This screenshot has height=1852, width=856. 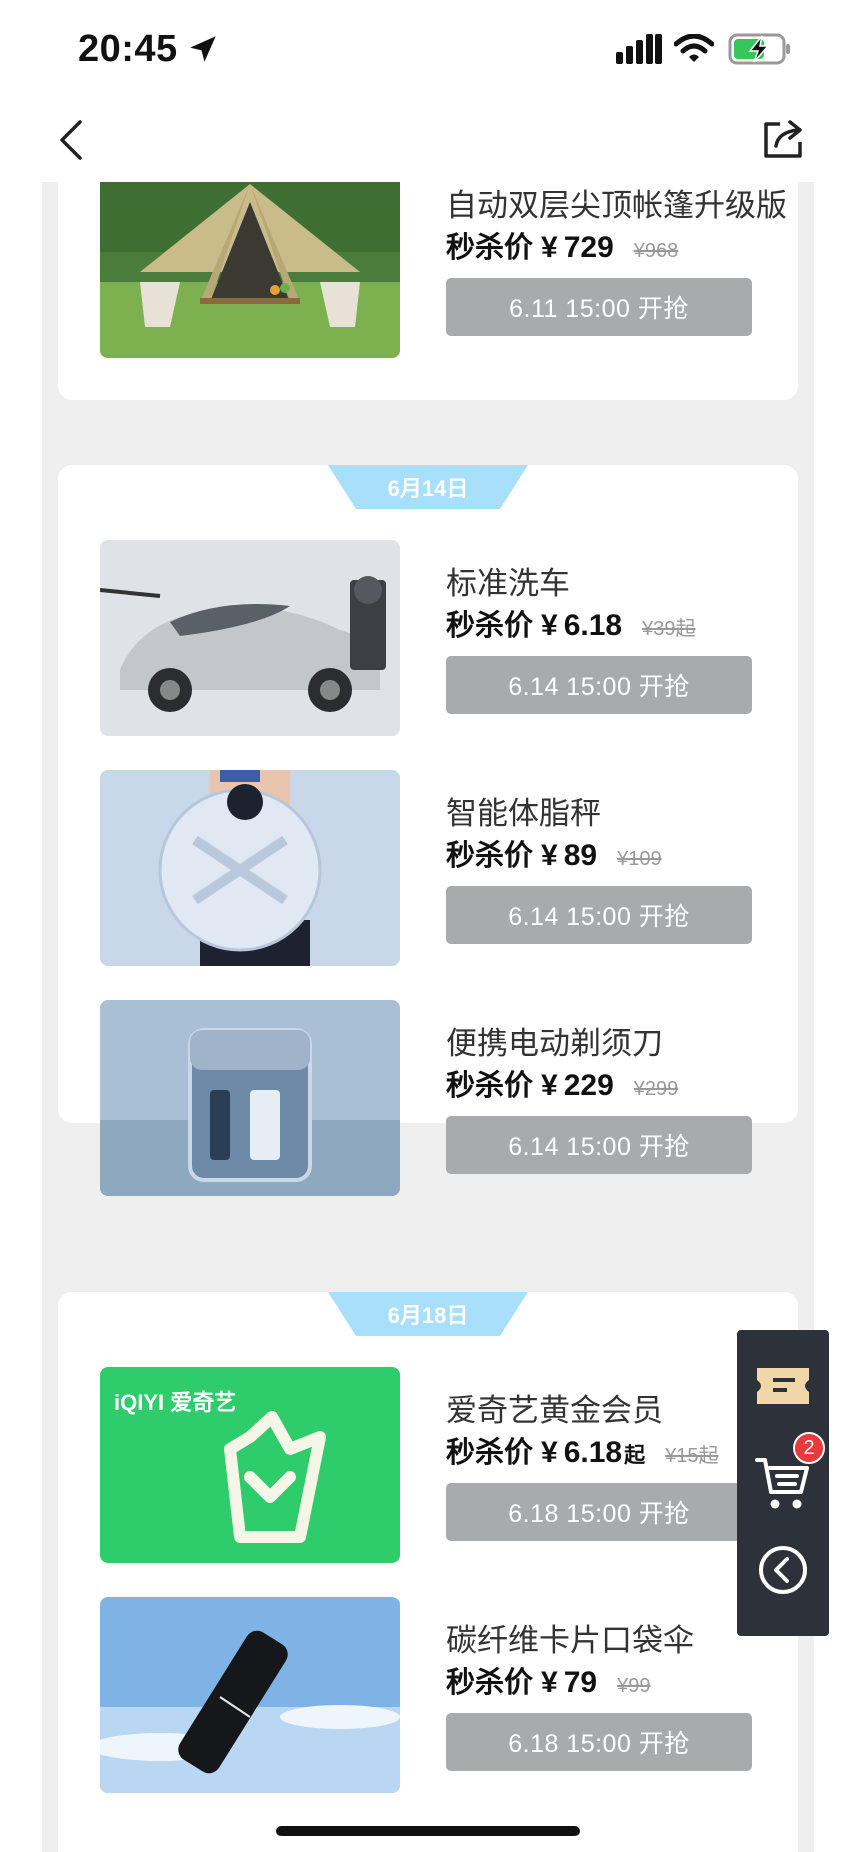 What do you see at coordinates (554, 1043) in the screenshot?
I see `product-name: 便携电动剃须刀` at bounding box center [554, 1043].